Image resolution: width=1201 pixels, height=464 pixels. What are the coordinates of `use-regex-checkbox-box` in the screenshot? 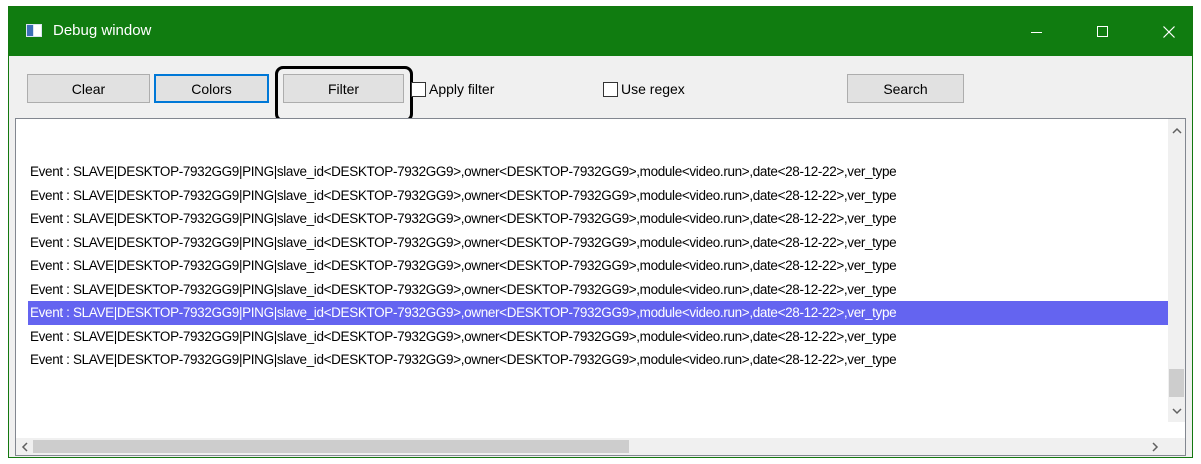 It's located at (610, 89).